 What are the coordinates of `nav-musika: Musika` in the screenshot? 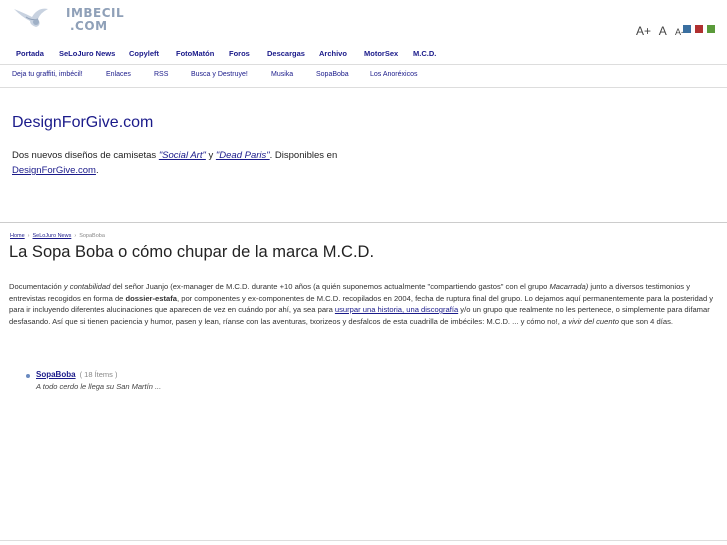 It's located at (282, 74).